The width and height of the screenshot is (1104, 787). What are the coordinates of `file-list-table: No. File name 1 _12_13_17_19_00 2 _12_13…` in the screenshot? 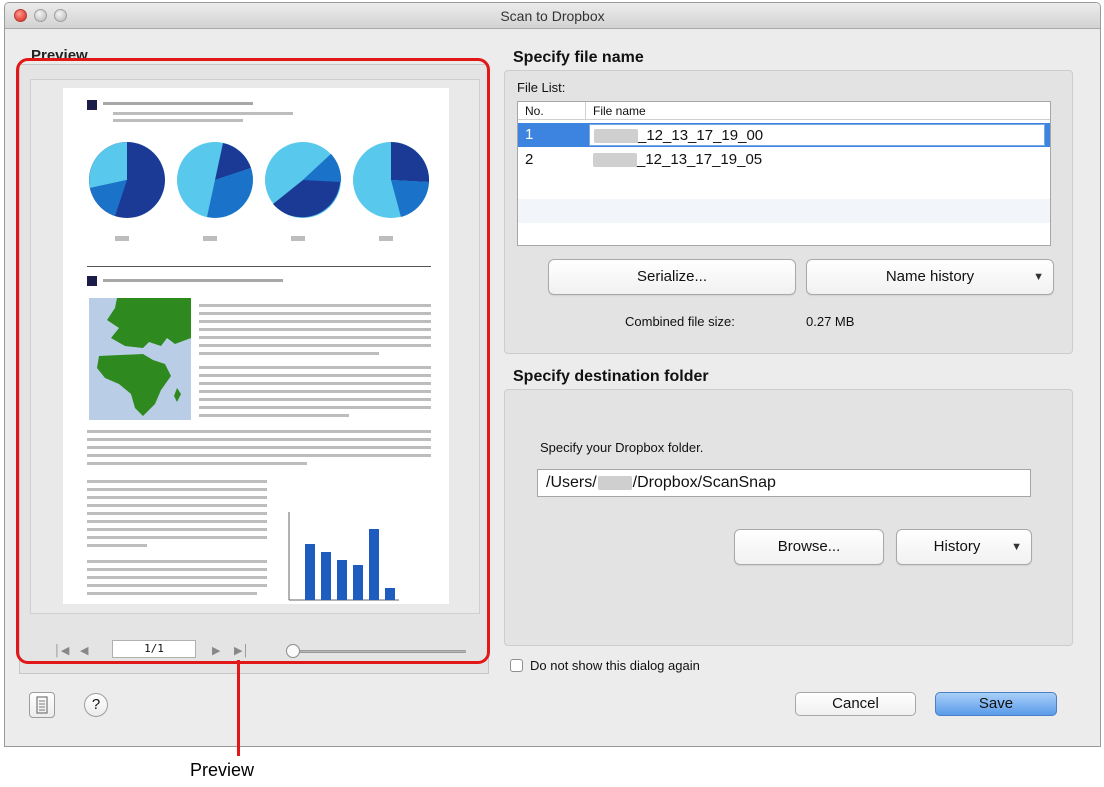 It's located at (784, 173).